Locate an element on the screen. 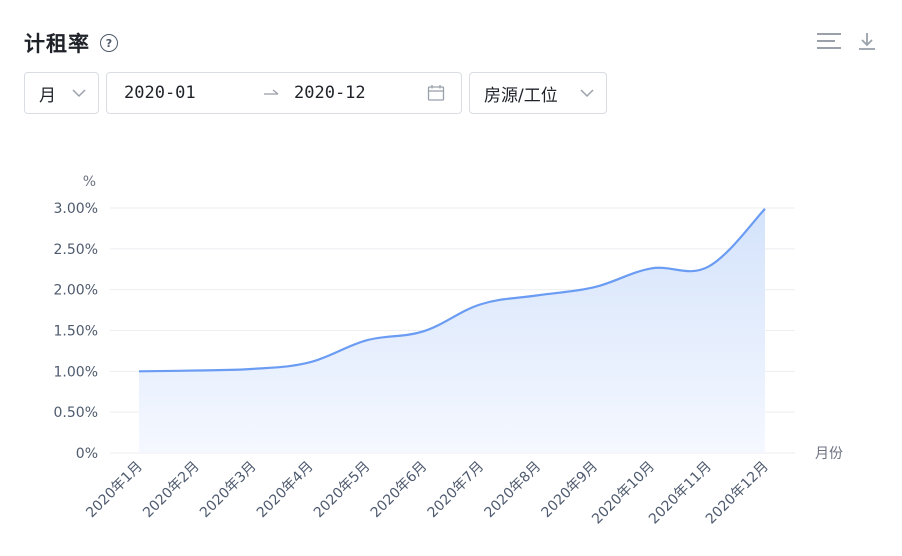 This screenshot has height=556, width=902. x-tick-label: 2020年6月 is located at coordinates (399, 490).